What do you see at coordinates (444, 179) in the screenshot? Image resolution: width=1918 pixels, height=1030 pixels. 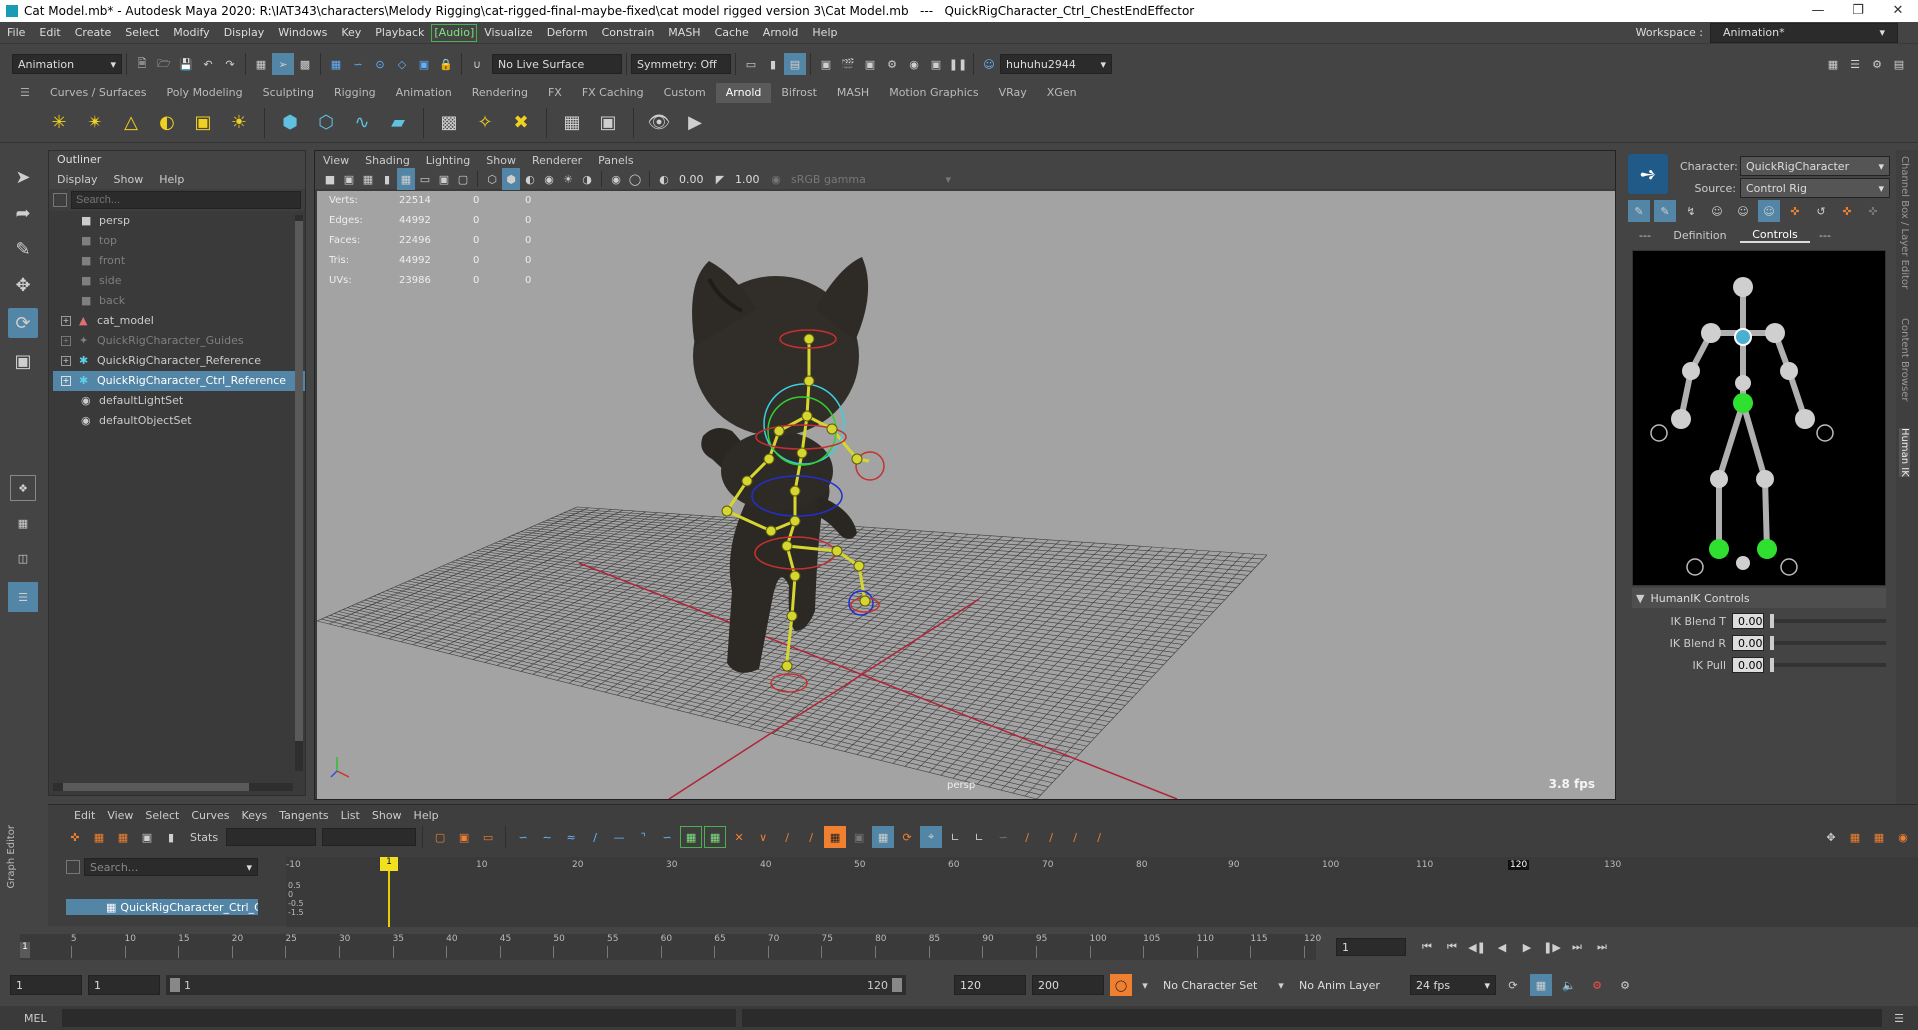 I see `resolution-gate-icon: ▣` at bounding box center [444, 179].